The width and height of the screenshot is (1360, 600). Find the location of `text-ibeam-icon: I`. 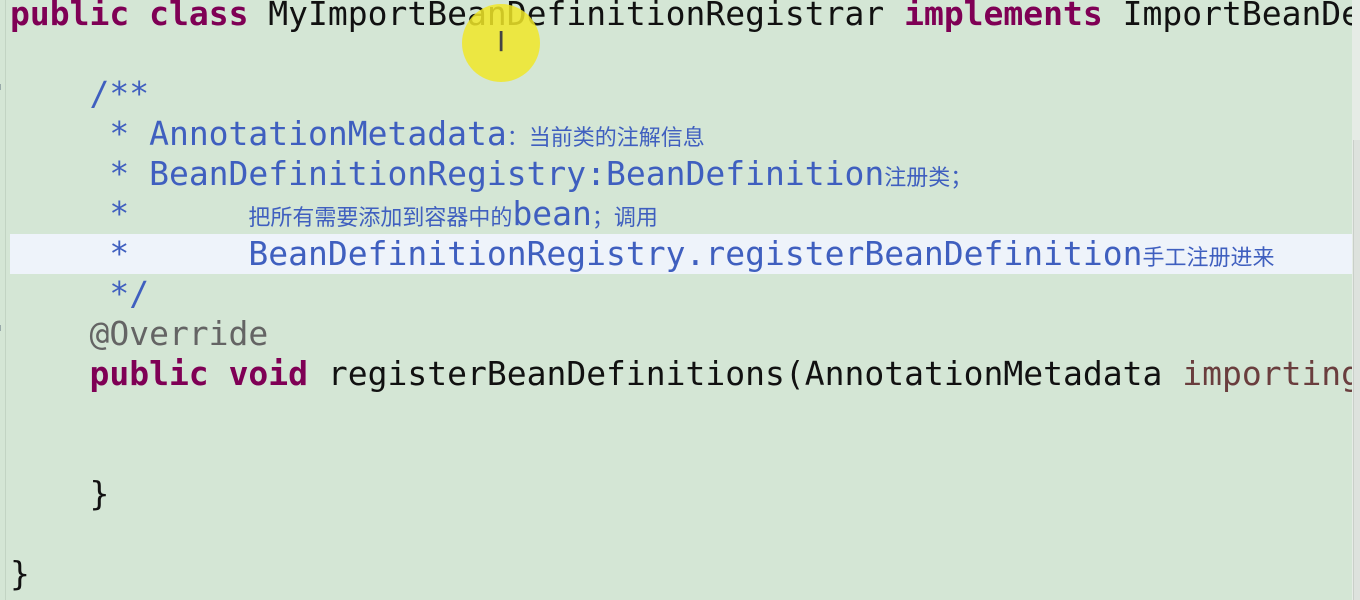

text-ibeam-icon: I is located at coordinates (501, 41).